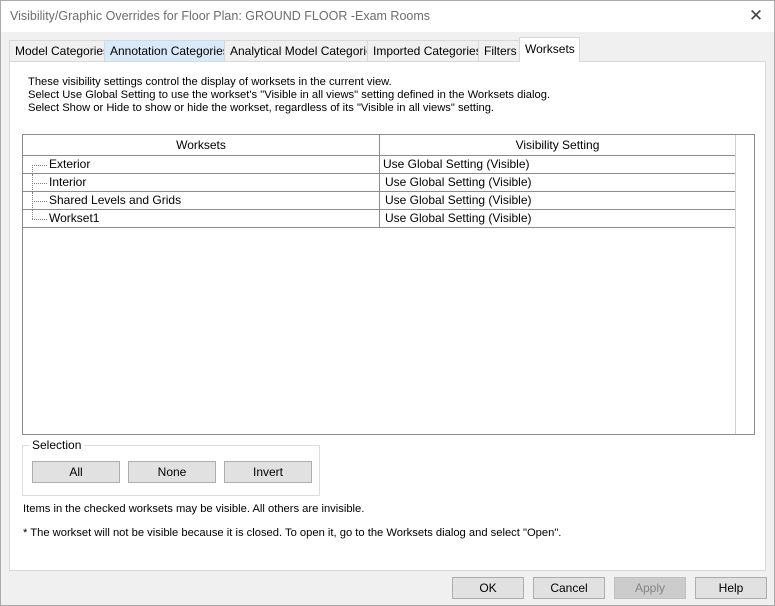 This screenshot has width=775, height=606. What do you see at coordinates (201, 201) in the screenshot?
I see `workset-name-cell: Shared Levels and Grids` at bounding box center [201, 201].